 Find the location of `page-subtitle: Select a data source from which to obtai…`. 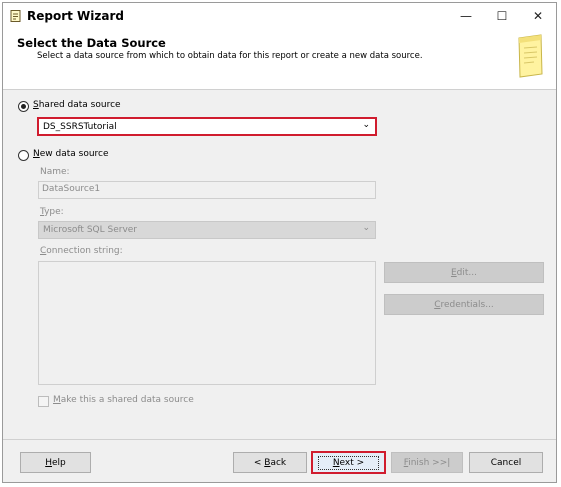

page-subtitle: Select a data source from which to obtai… is located at coordinates (230, 56).